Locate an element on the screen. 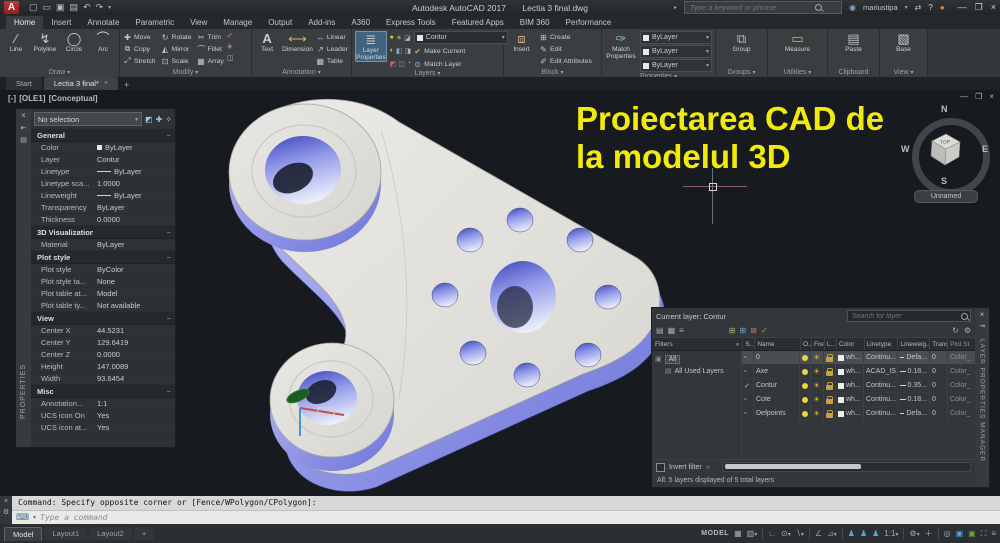 The height and width of the screenshot is (543, 1000). panel-label-clipboard: Clipboard is located at coordinates (853, 72).